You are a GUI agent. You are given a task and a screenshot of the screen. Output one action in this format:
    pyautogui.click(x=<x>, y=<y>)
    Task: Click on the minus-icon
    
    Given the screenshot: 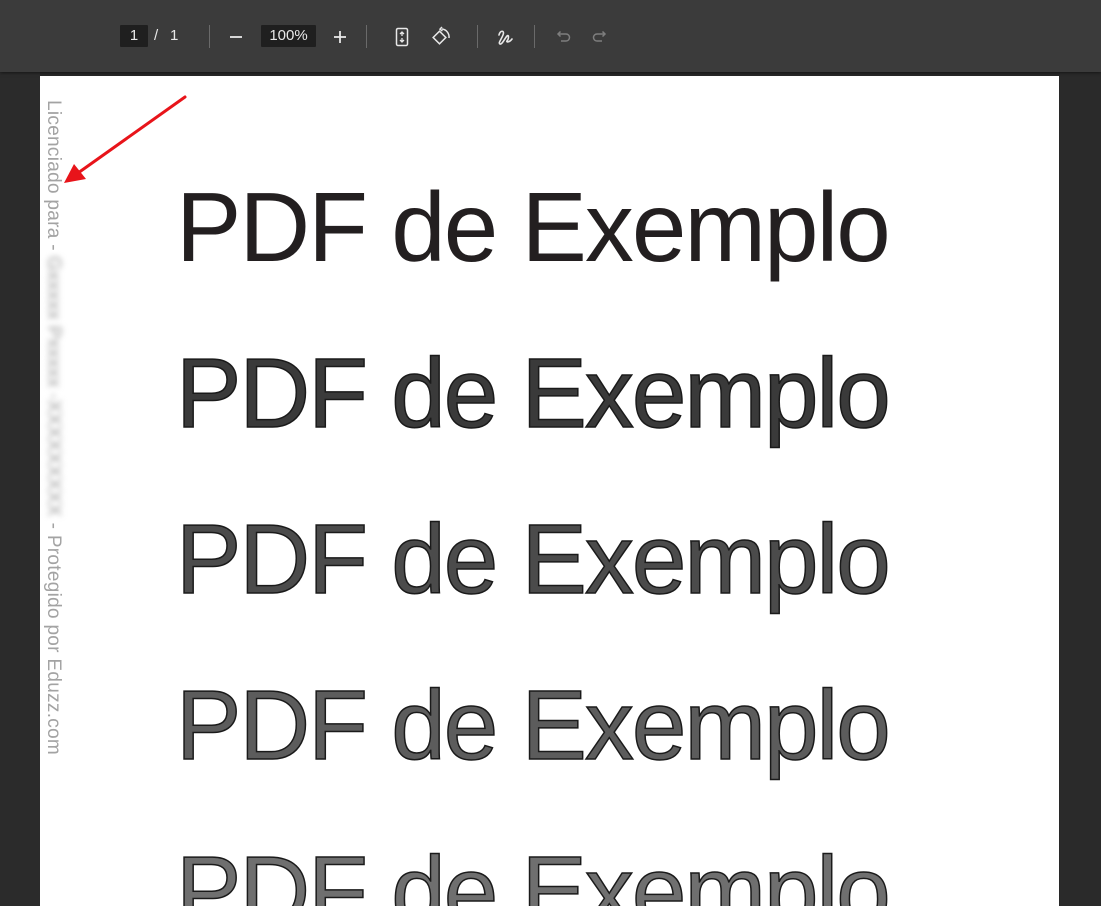 What is the action you would take?
    pyautogui.click(x=236, y=37)
    